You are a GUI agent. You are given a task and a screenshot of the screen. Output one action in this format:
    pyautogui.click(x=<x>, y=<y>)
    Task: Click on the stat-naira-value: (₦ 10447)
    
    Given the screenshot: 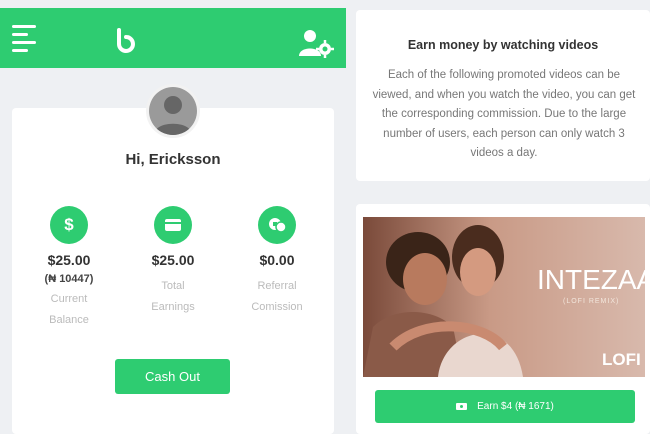 What is the action you would take?
    pyautogui.click(x=69, y=279)
    